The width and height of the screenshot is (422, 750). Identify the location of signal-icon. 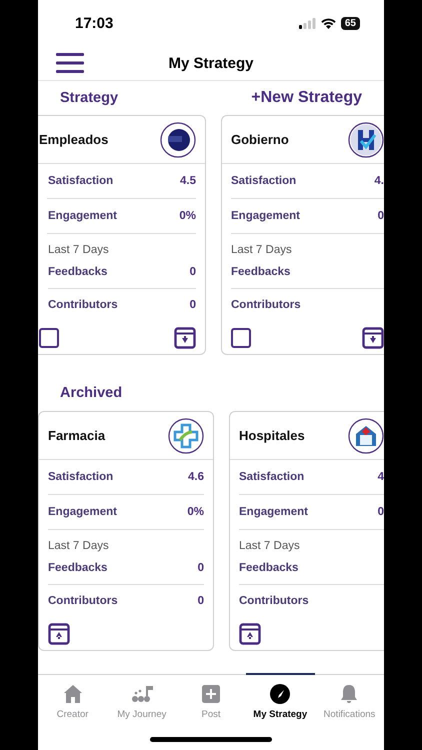
(307, 23).